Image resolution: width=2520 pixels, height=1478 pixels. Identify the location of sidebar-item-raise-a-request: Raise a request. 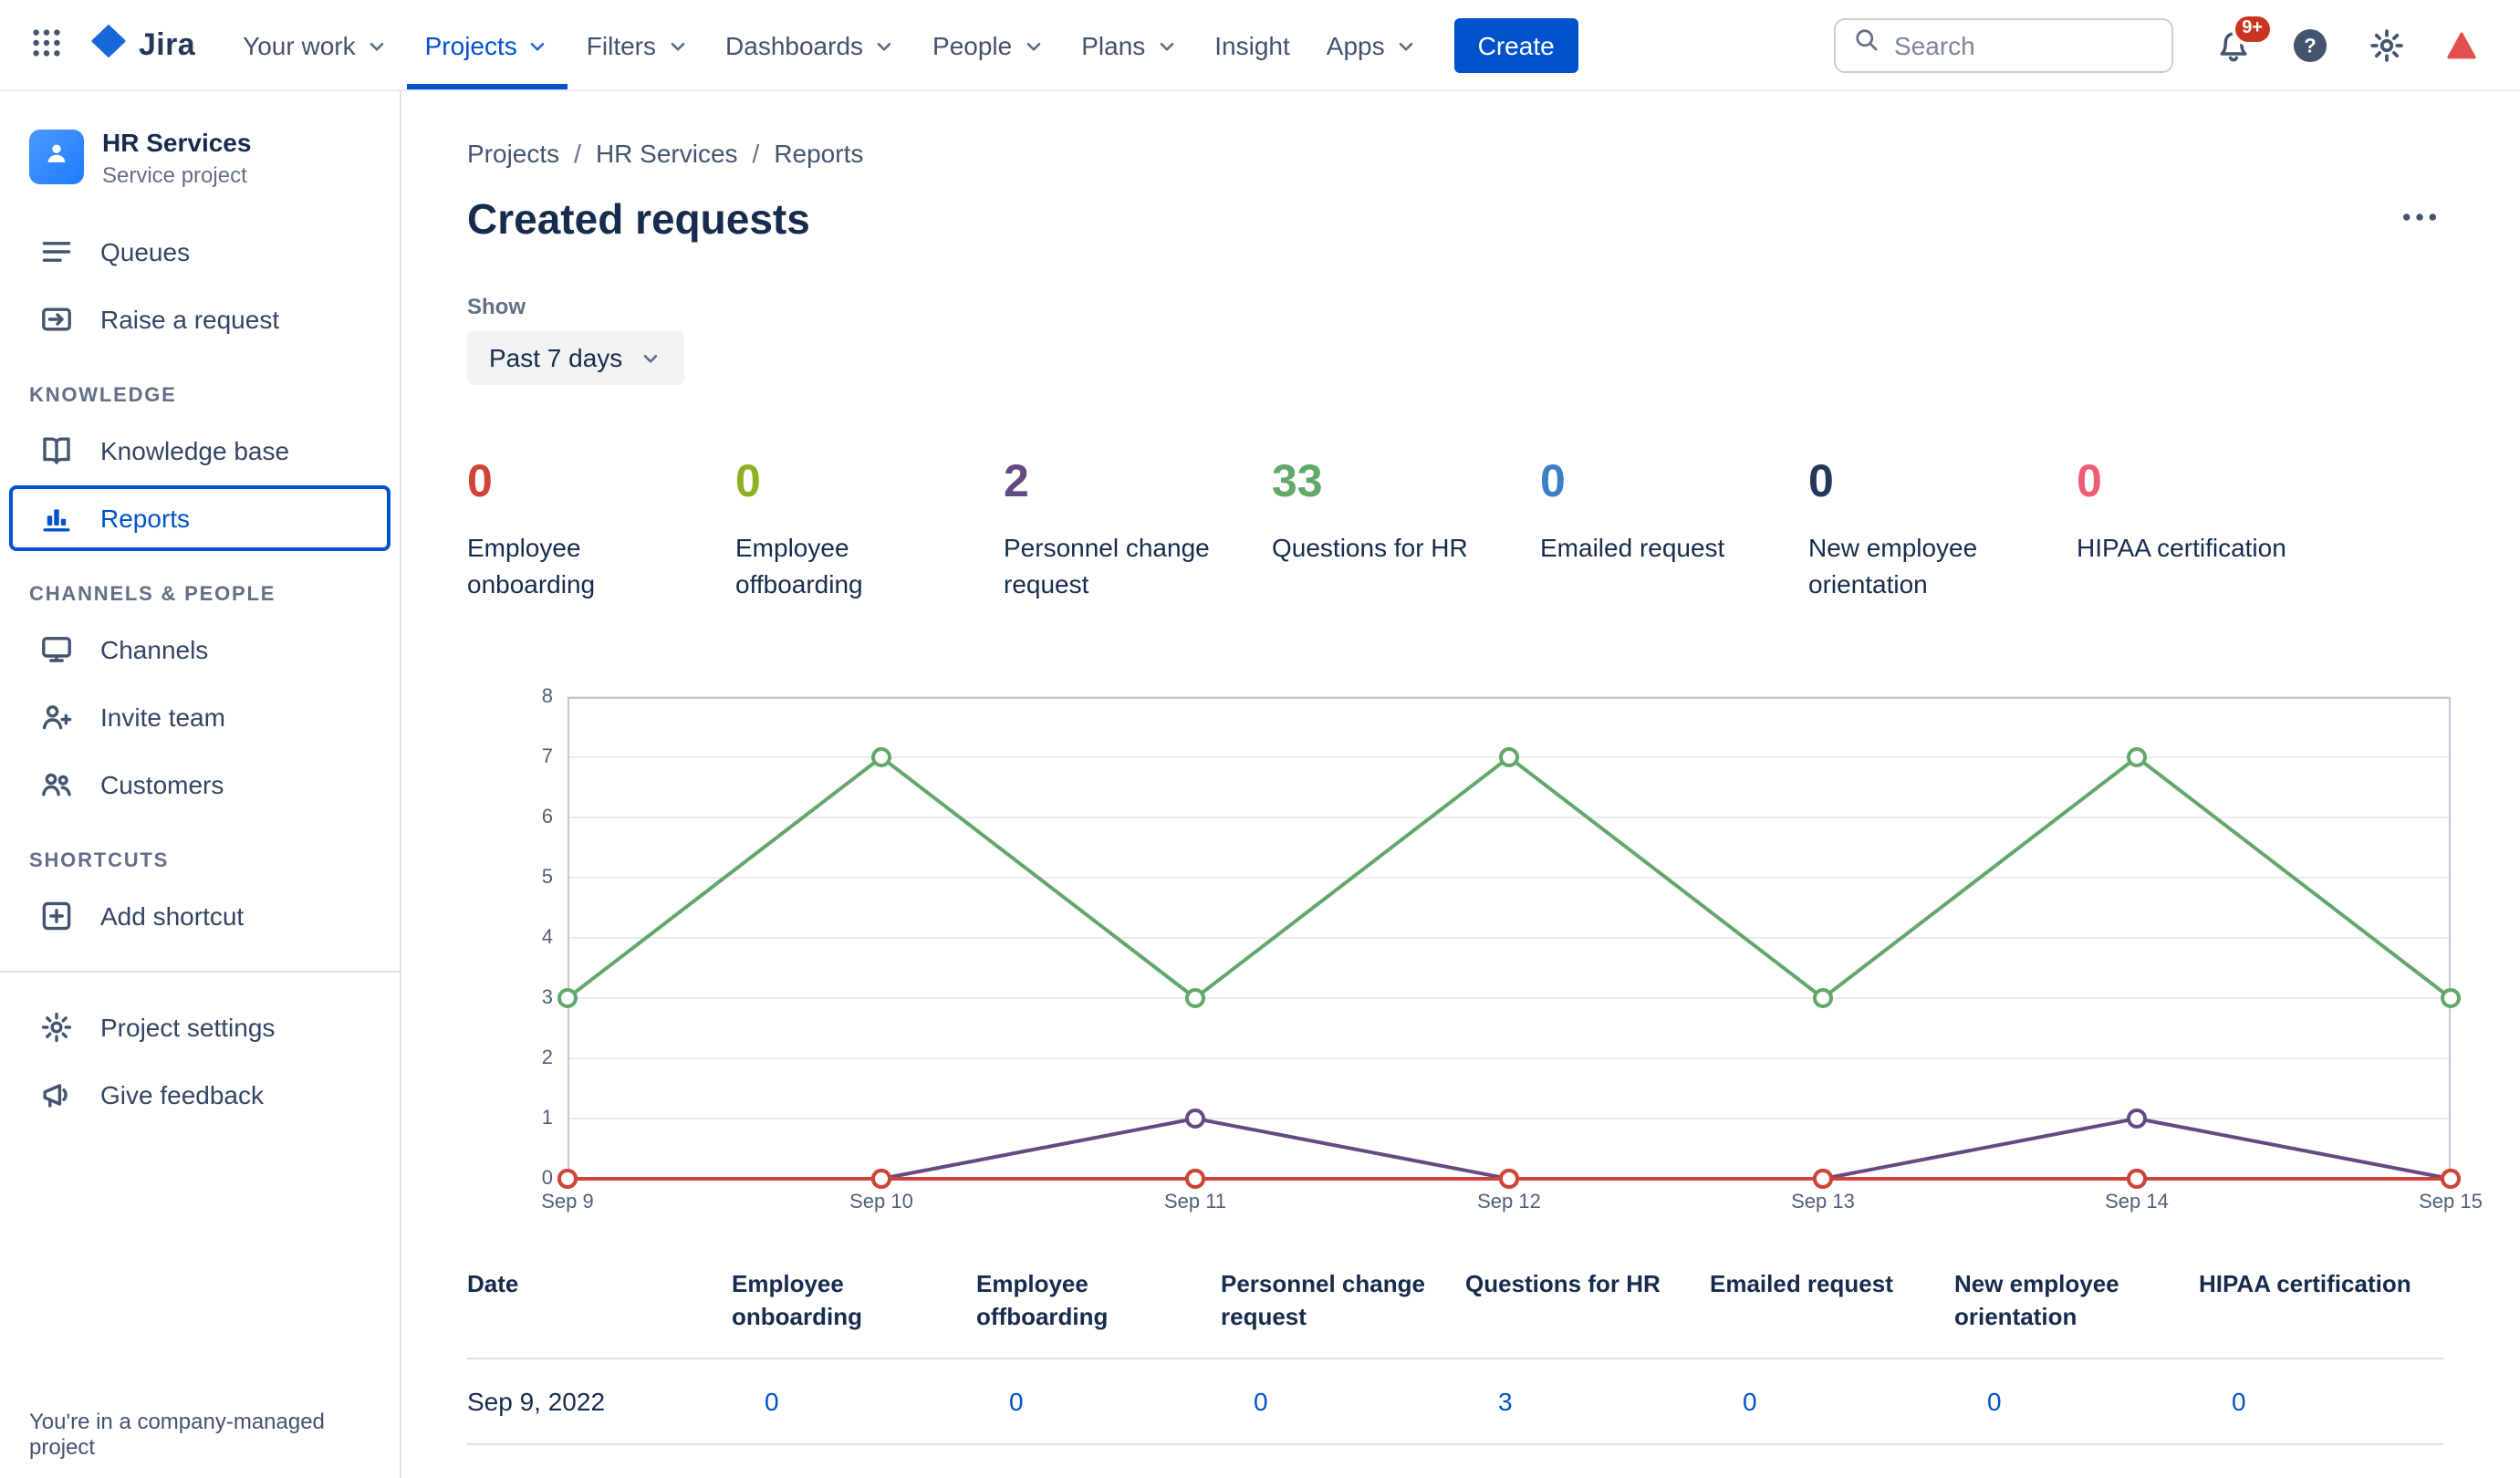
(200, 319).